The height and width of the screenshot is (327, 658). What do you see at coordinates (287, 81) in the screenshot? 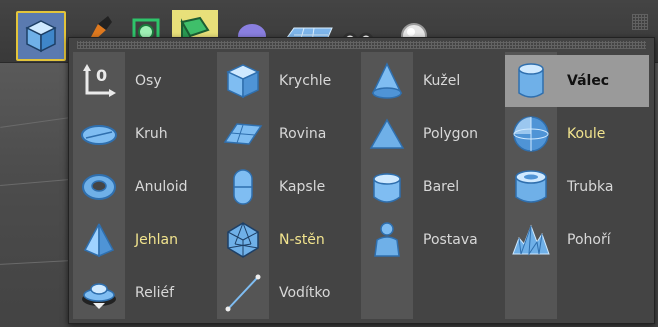
I see `menu-item-krychle: Krychle` at bounding box center [287, 81].